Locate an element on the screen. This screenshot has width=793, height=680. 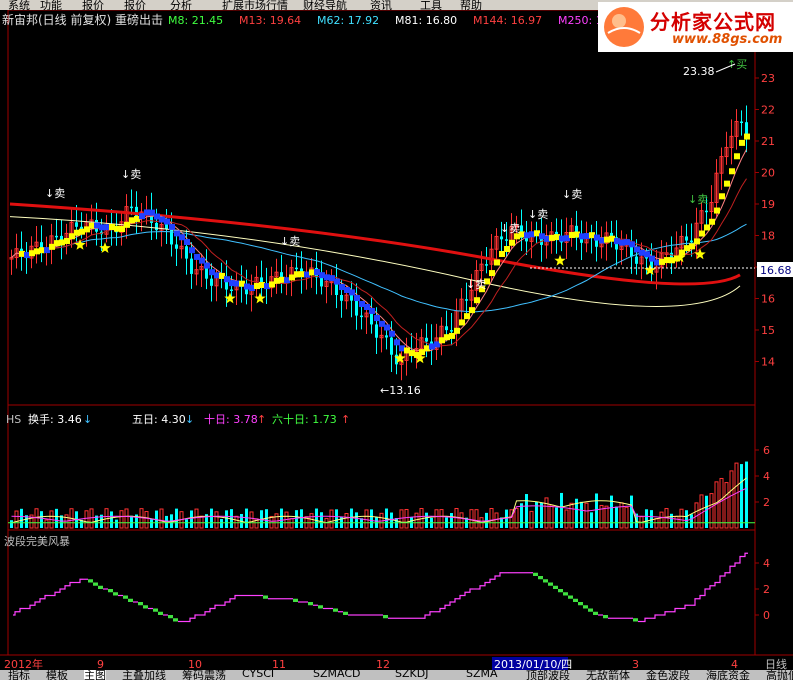
menu-item-6: 财经导航 is located at coordinates (325, 5).